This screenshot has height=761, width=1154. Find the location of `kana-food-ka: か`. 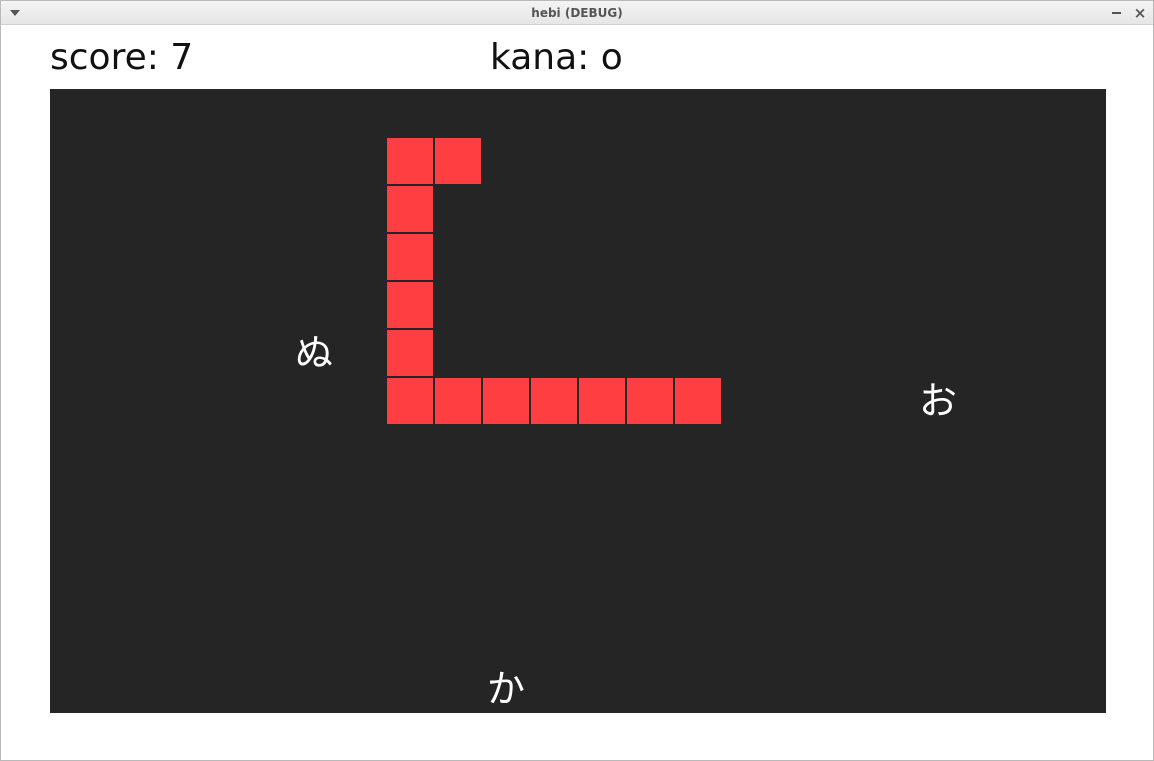

kana-food-ka: か is located at coordinates (505, 689).